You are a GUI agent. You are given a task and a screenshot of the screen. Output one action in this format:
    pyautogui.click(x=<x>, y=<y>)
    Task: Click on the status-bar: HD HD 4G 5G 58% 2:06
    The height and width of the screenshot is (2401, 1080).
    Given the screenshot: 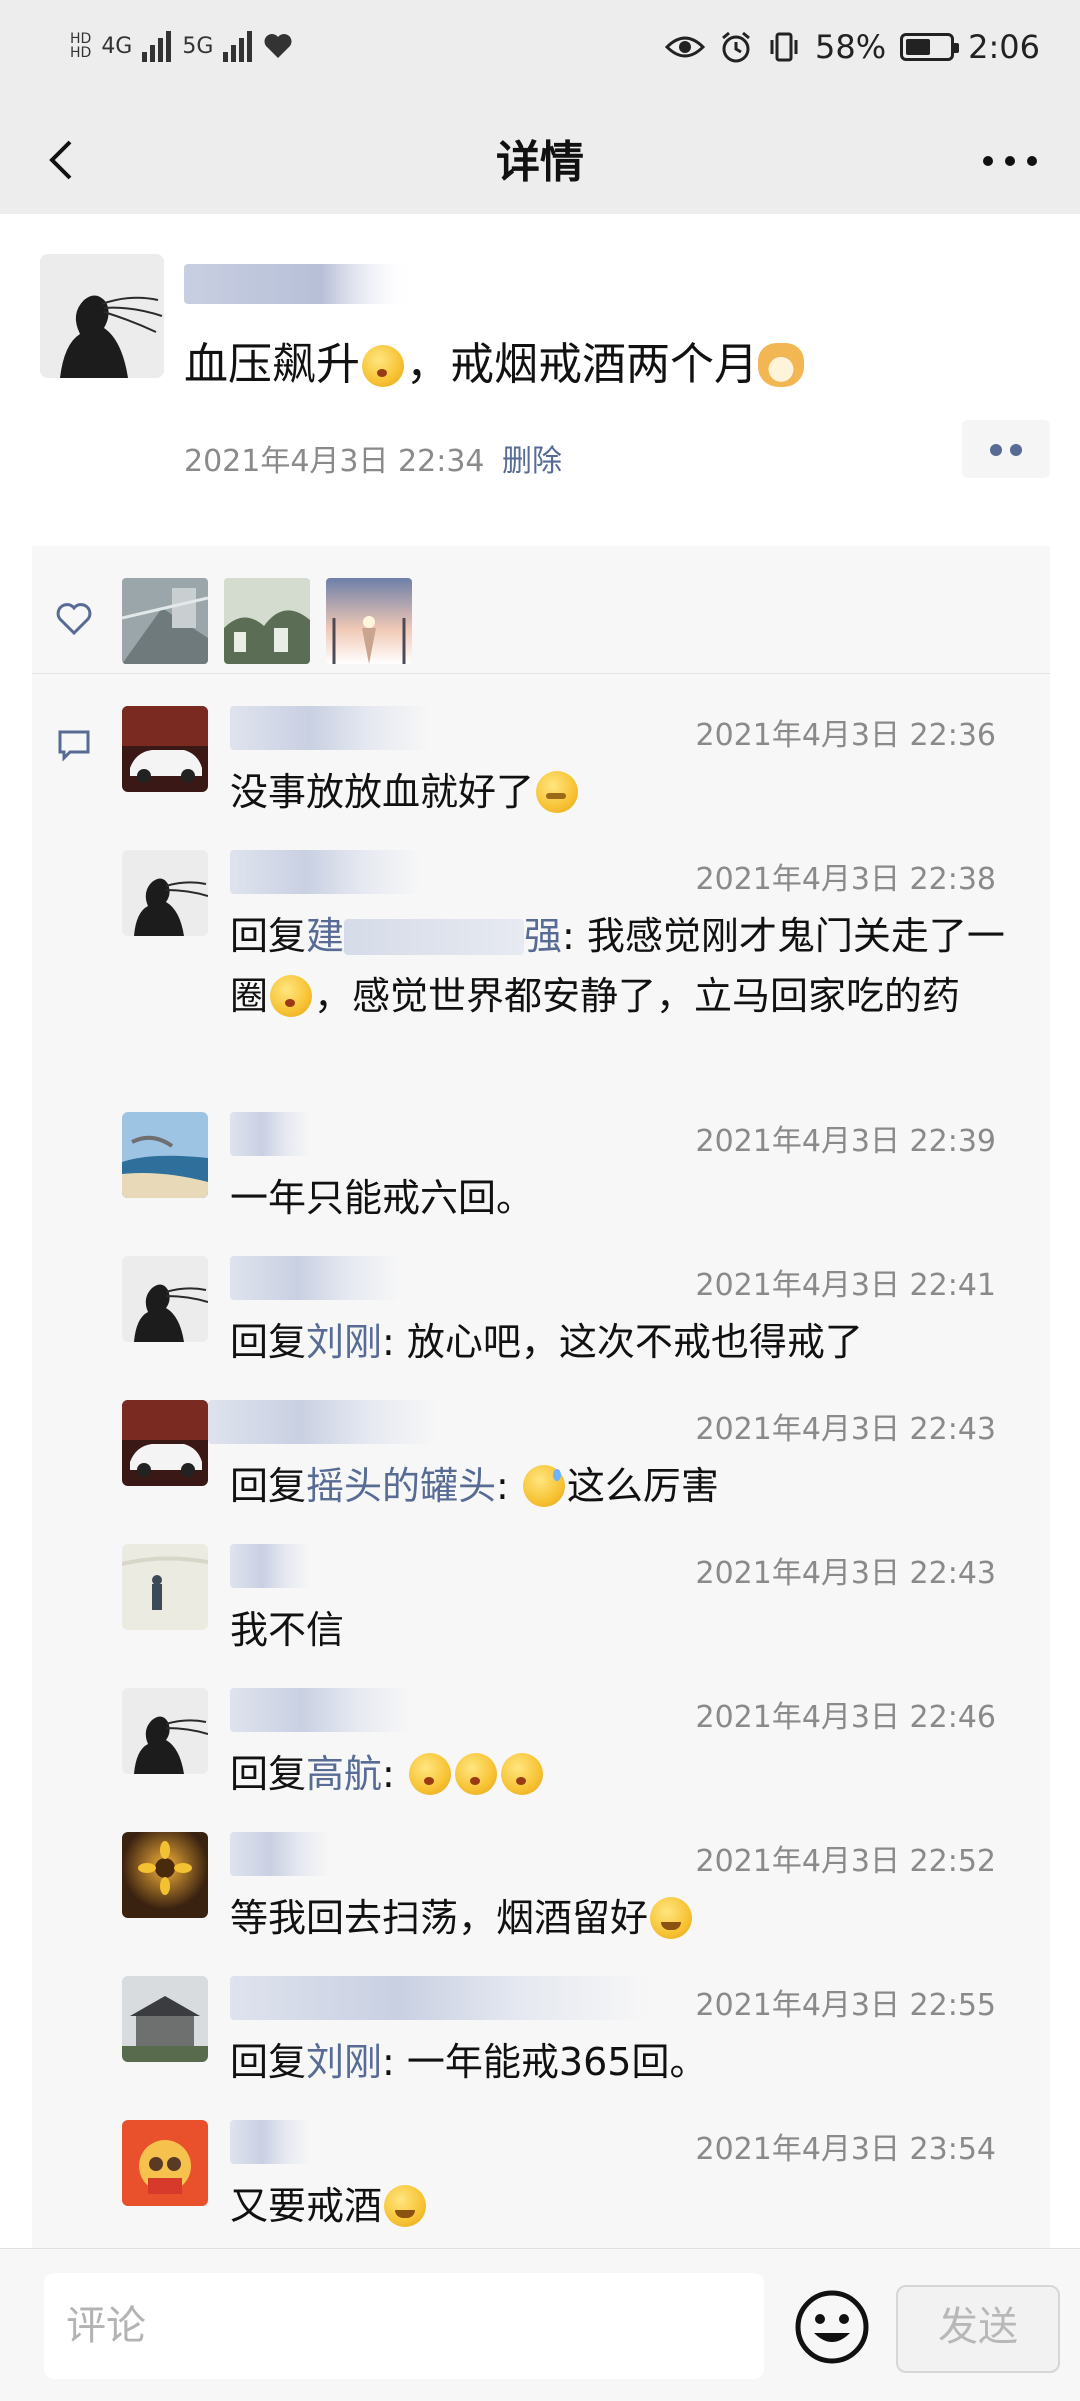 What is the action you would take?
    pyautogui.click(x=540, y=53)
    